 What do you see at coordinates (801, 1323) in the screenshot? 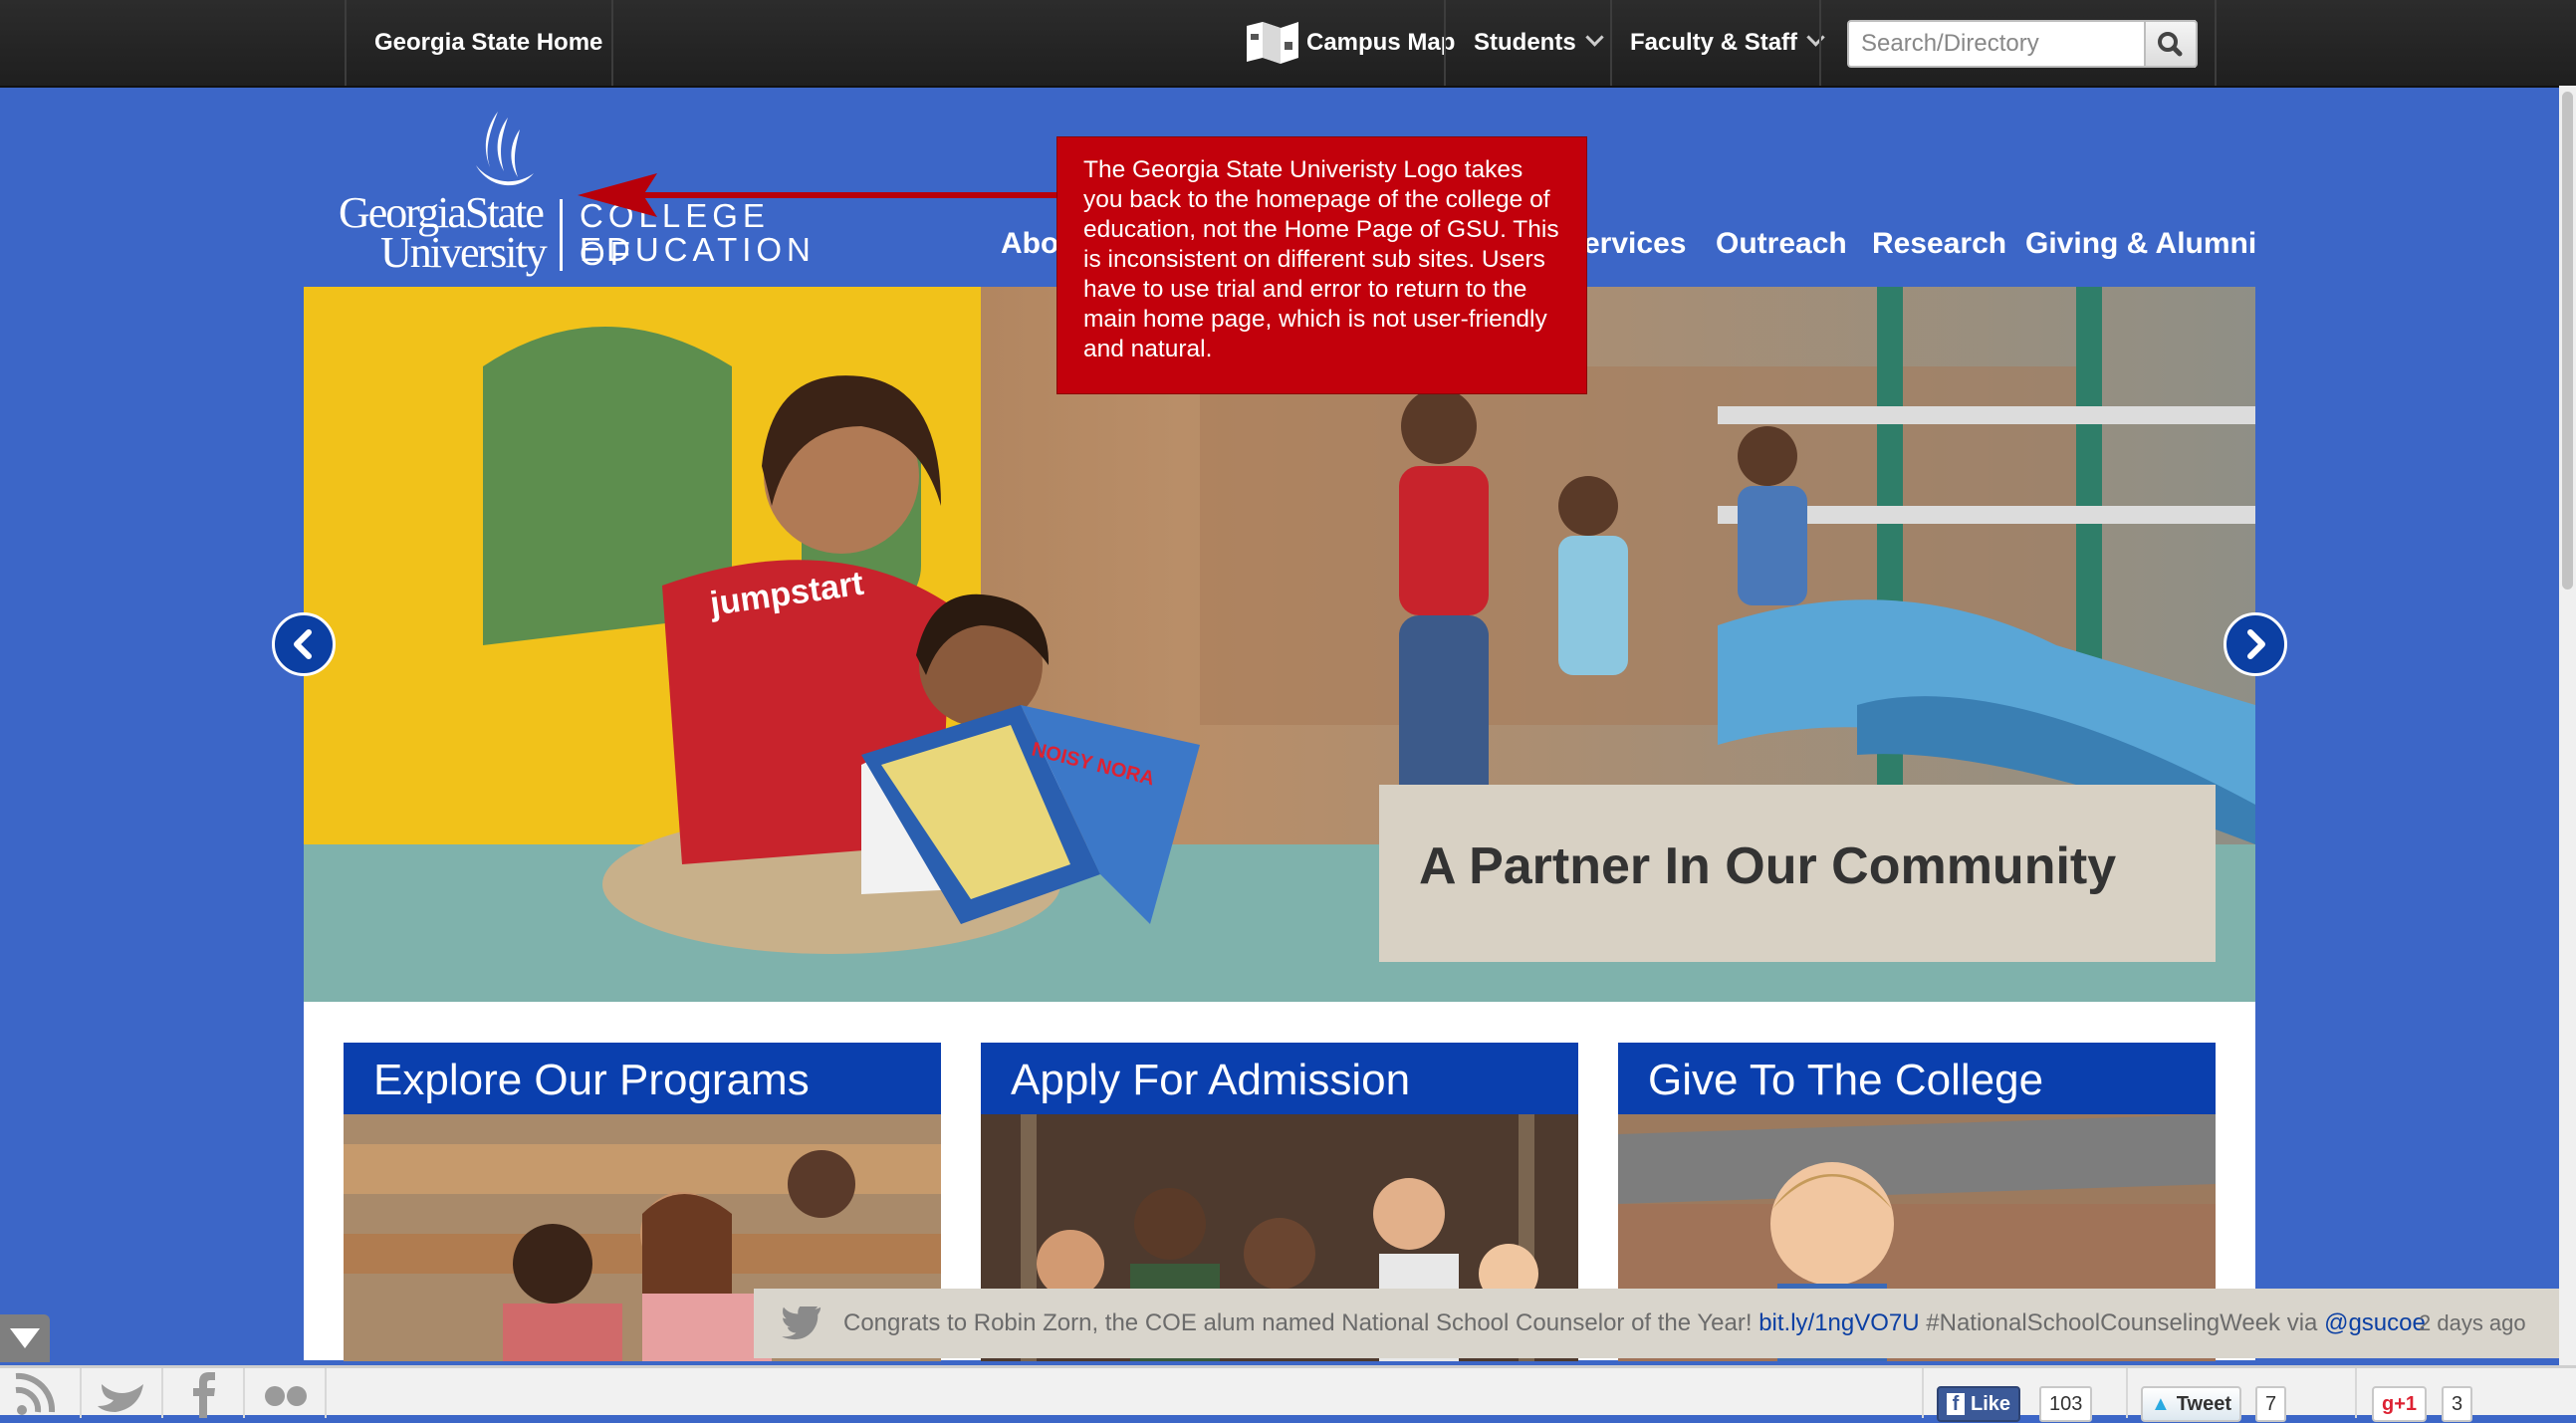
I see `twitter-bird-icon` at bounding box center [801, 1323].